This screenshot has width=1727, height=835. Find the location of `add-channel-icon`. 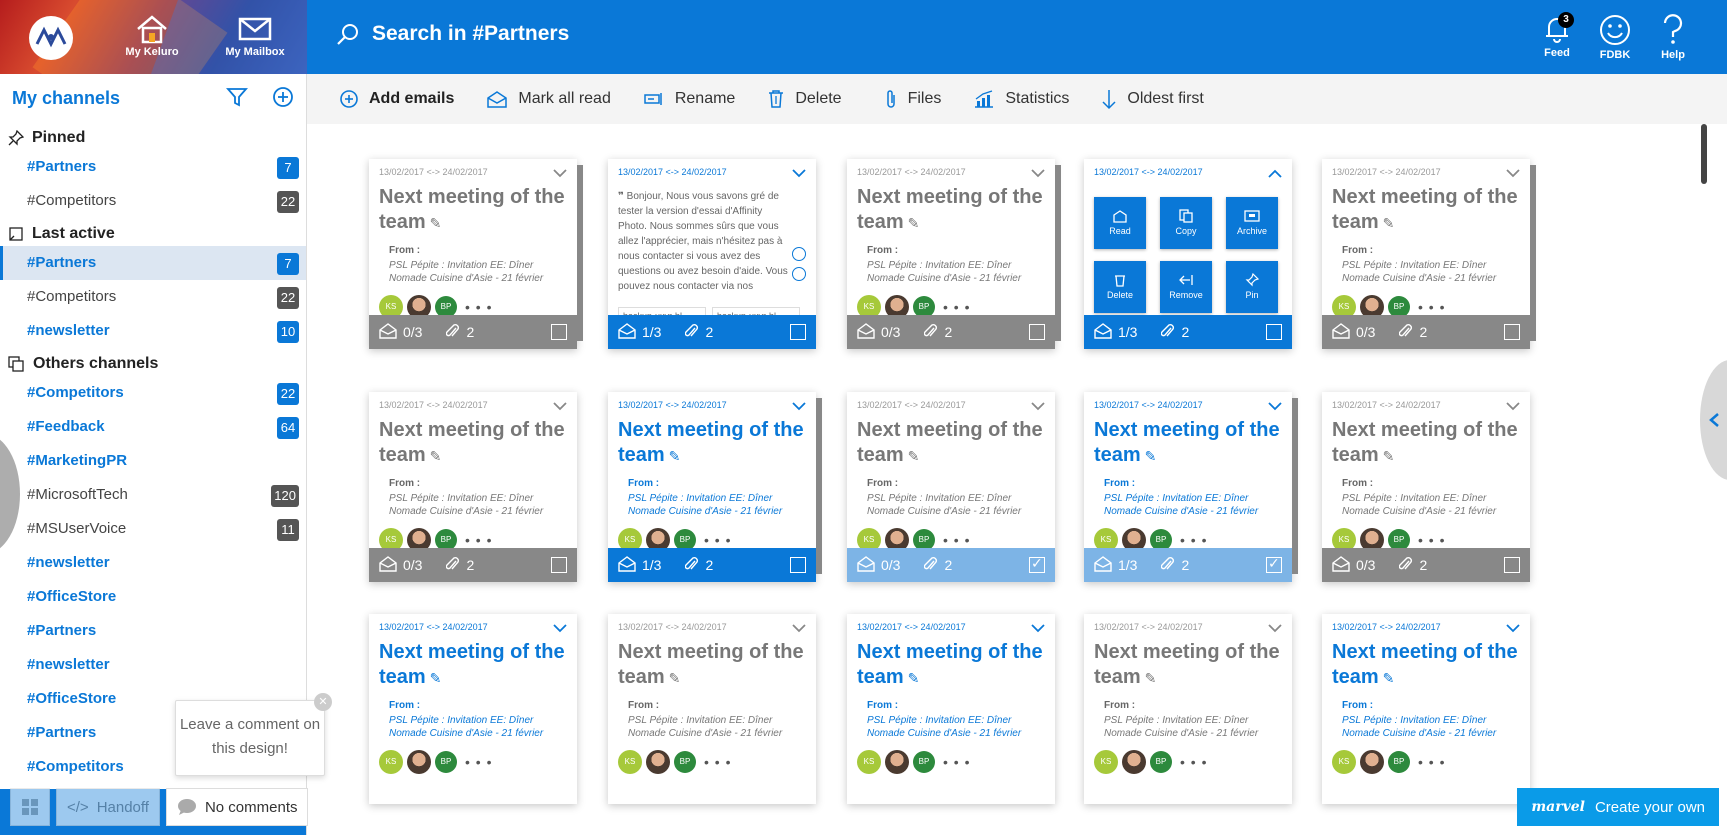

add-channel-icon is located at coordinates (283, 97).